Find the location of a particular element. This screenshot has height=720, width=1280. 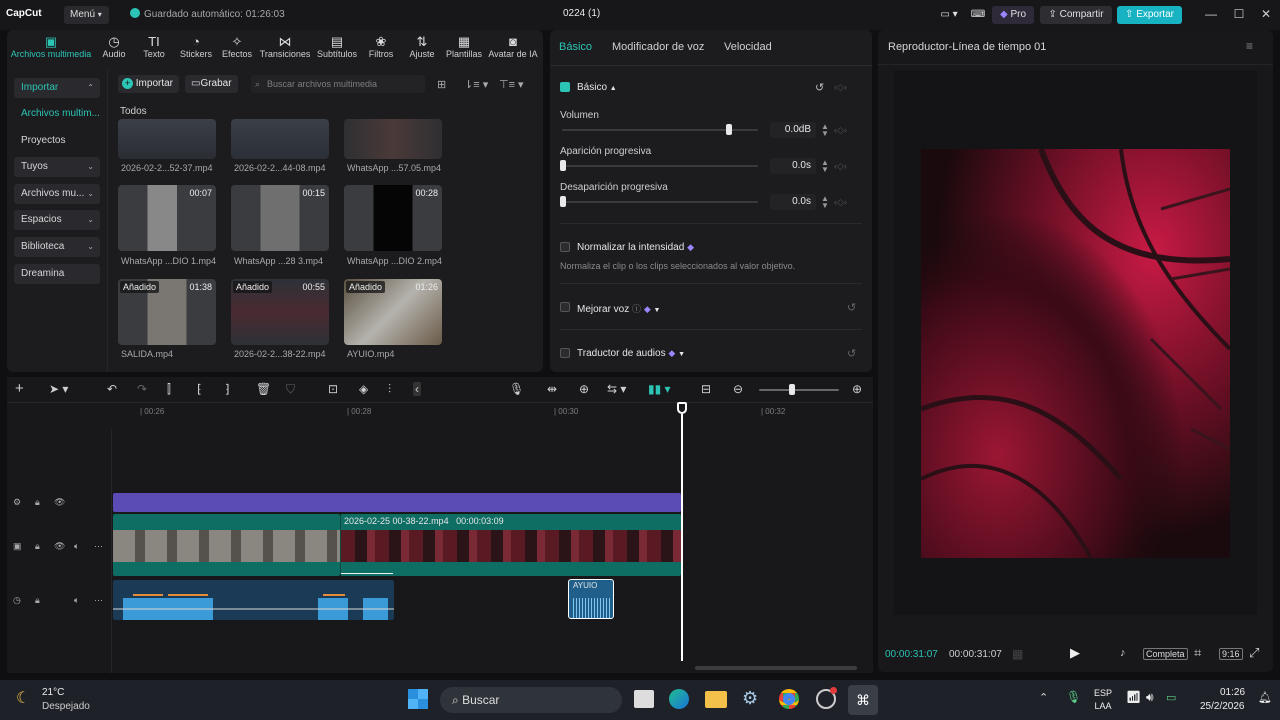

lock-icon: 🔒︎ is located at coordinates (37, 502).